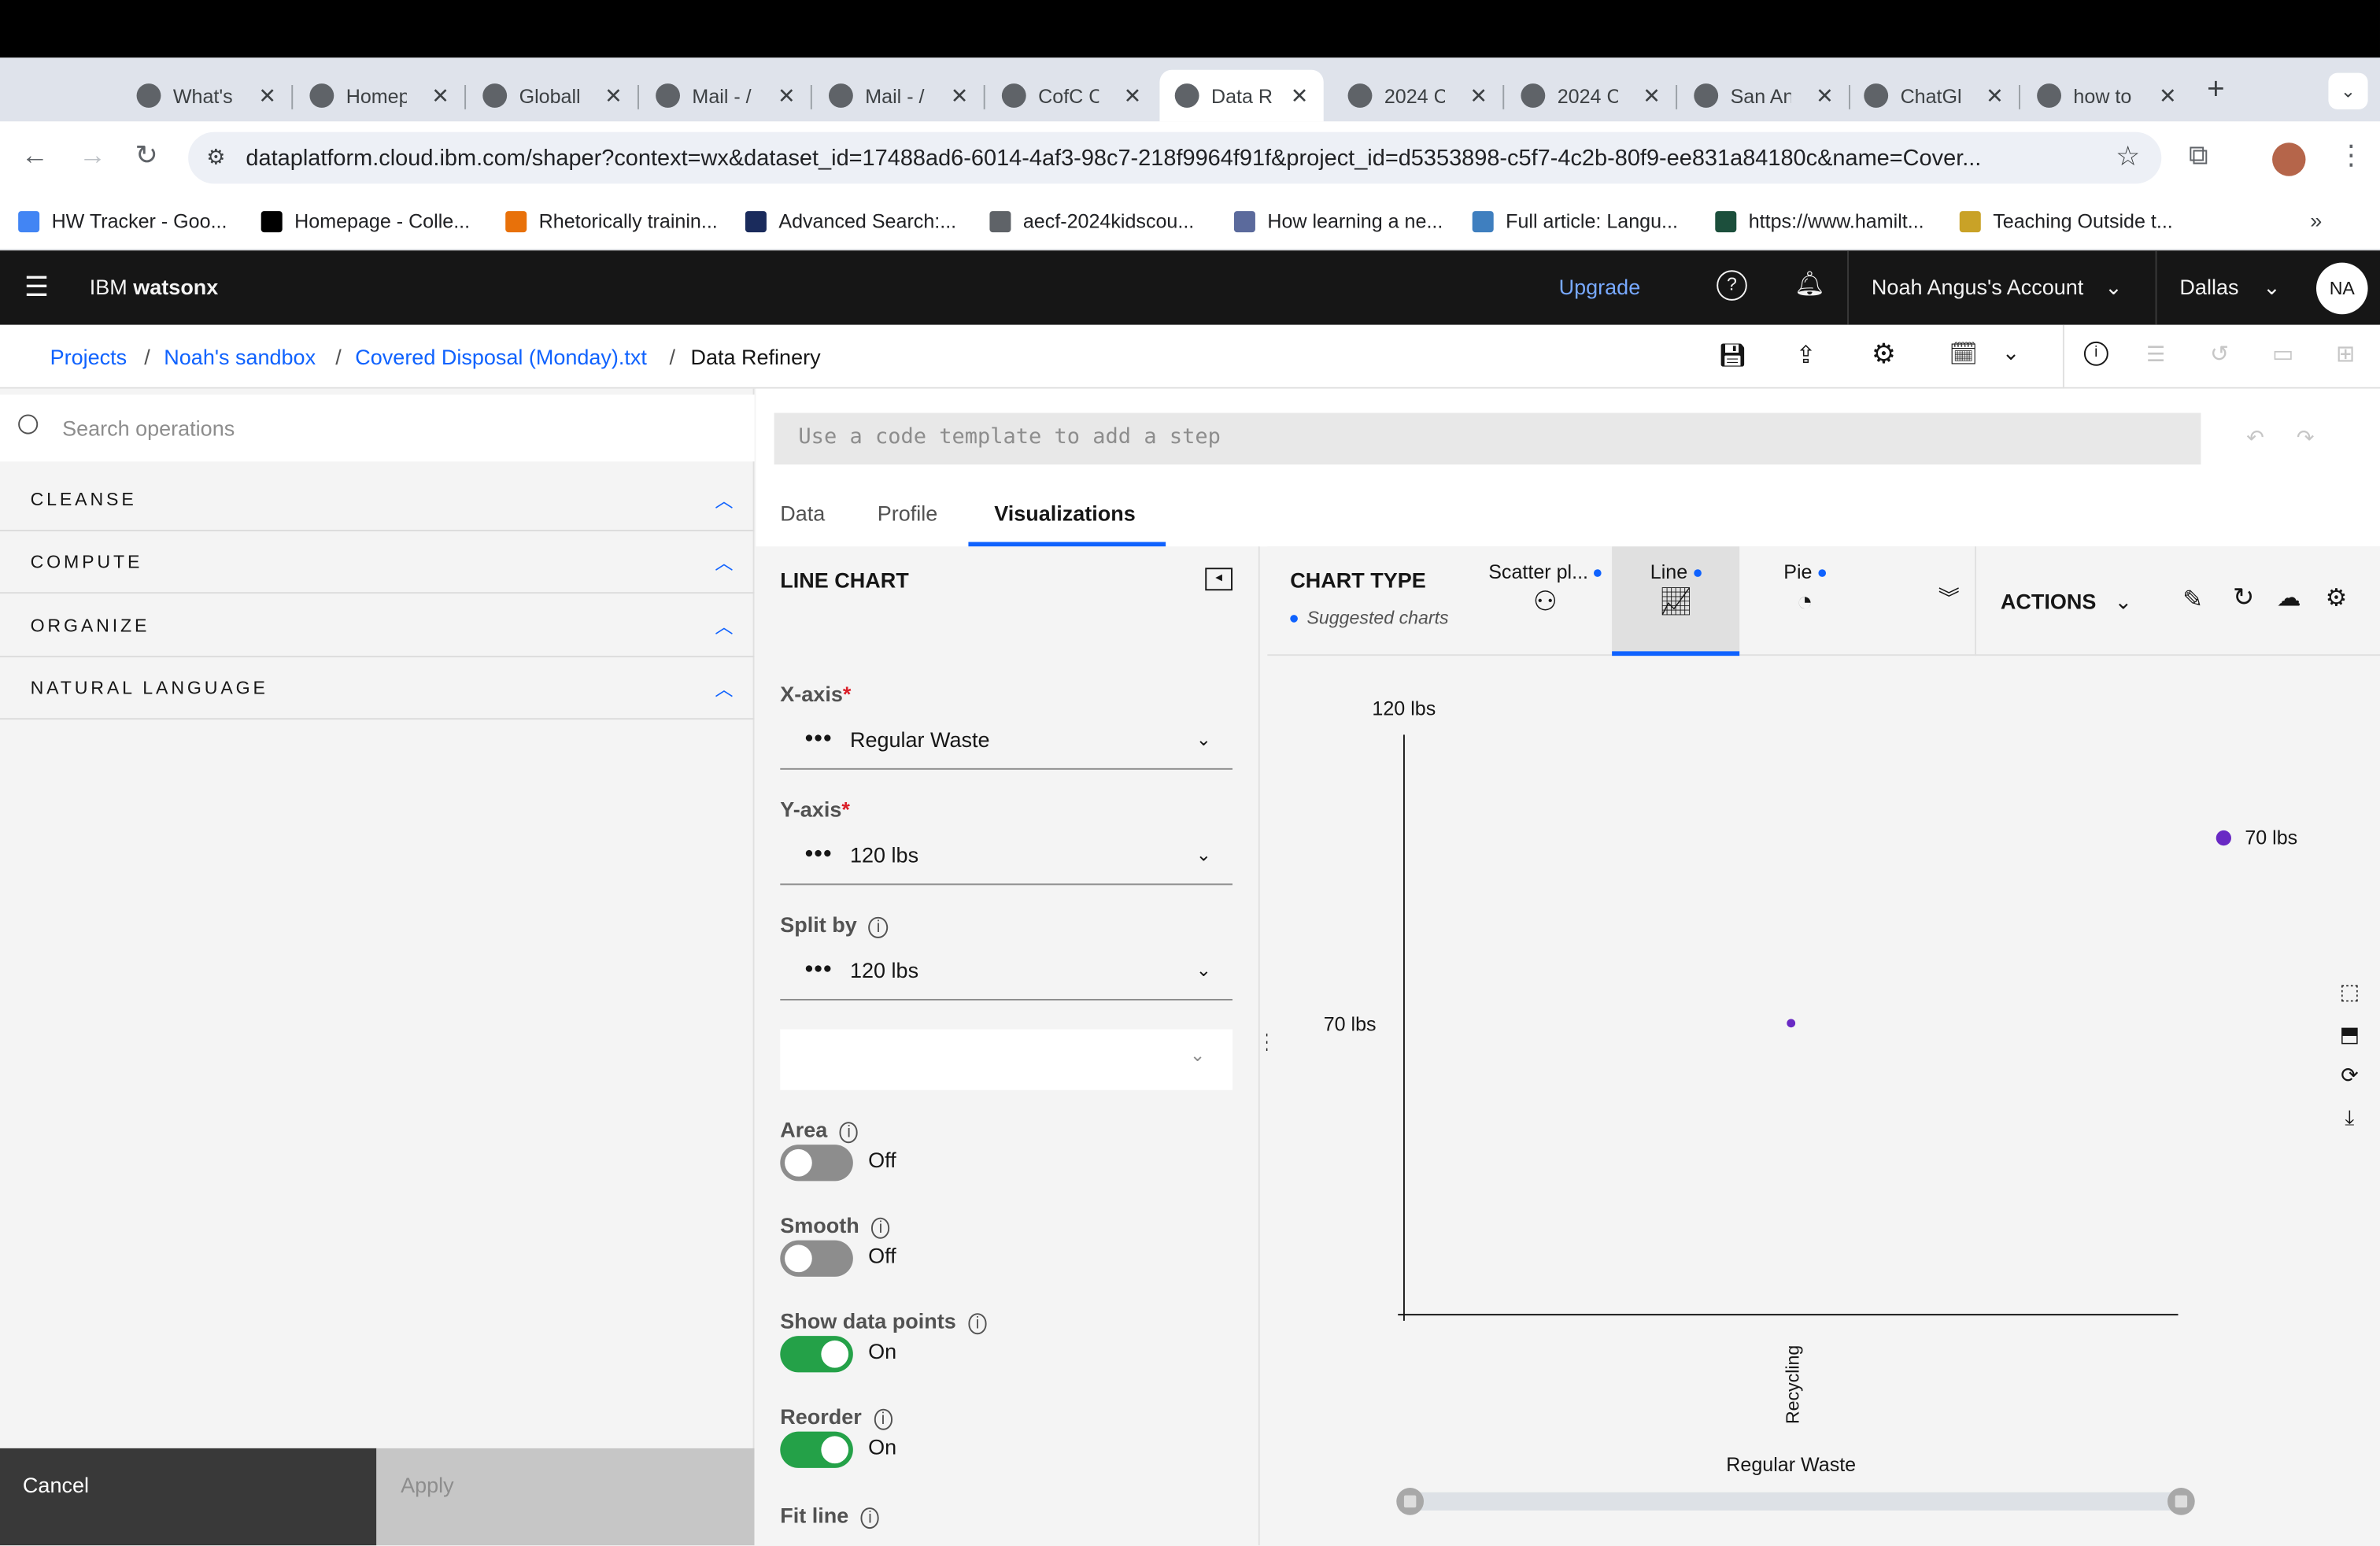  I want to click on chart-type-scatter: Scatter pl... ⚇, so click(1545, 601).